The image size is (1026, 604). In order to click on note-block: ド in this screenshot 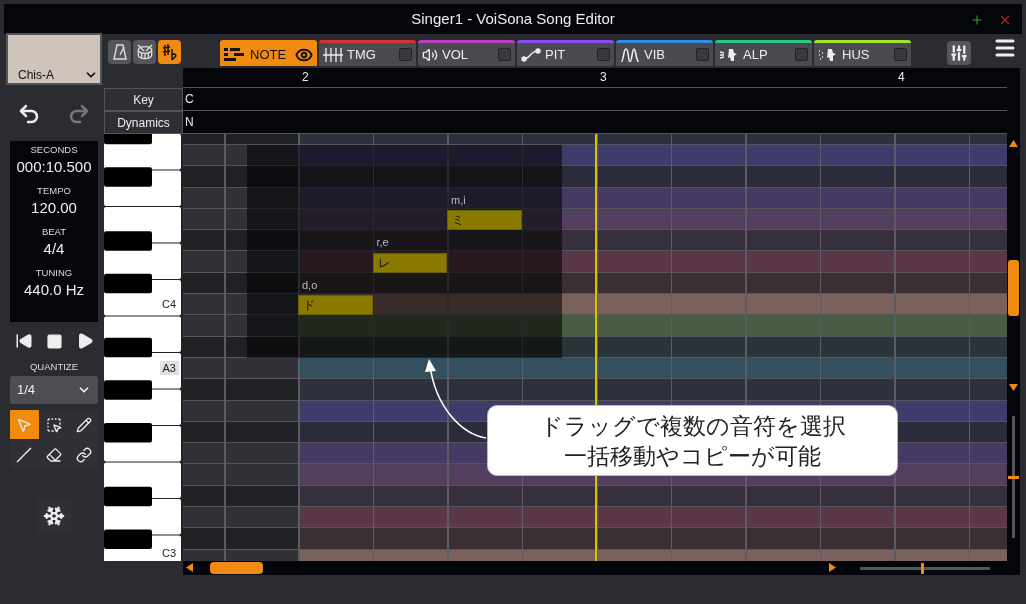, I will do `click(335, 305)`.